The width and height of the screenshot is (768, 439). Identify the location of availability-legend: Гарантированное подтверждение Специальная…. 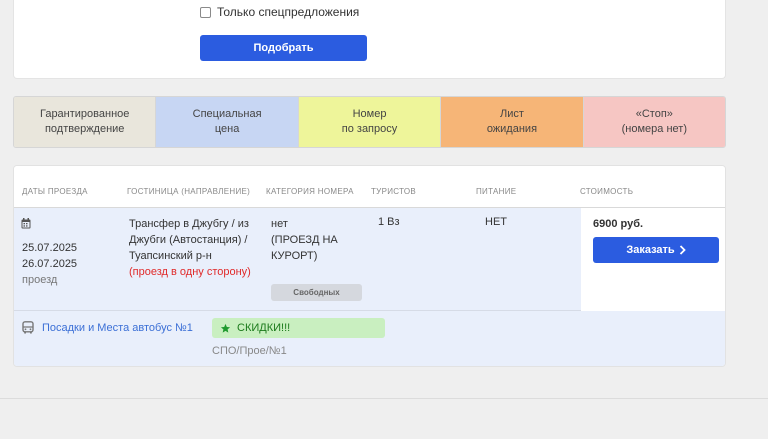
(369, 122).